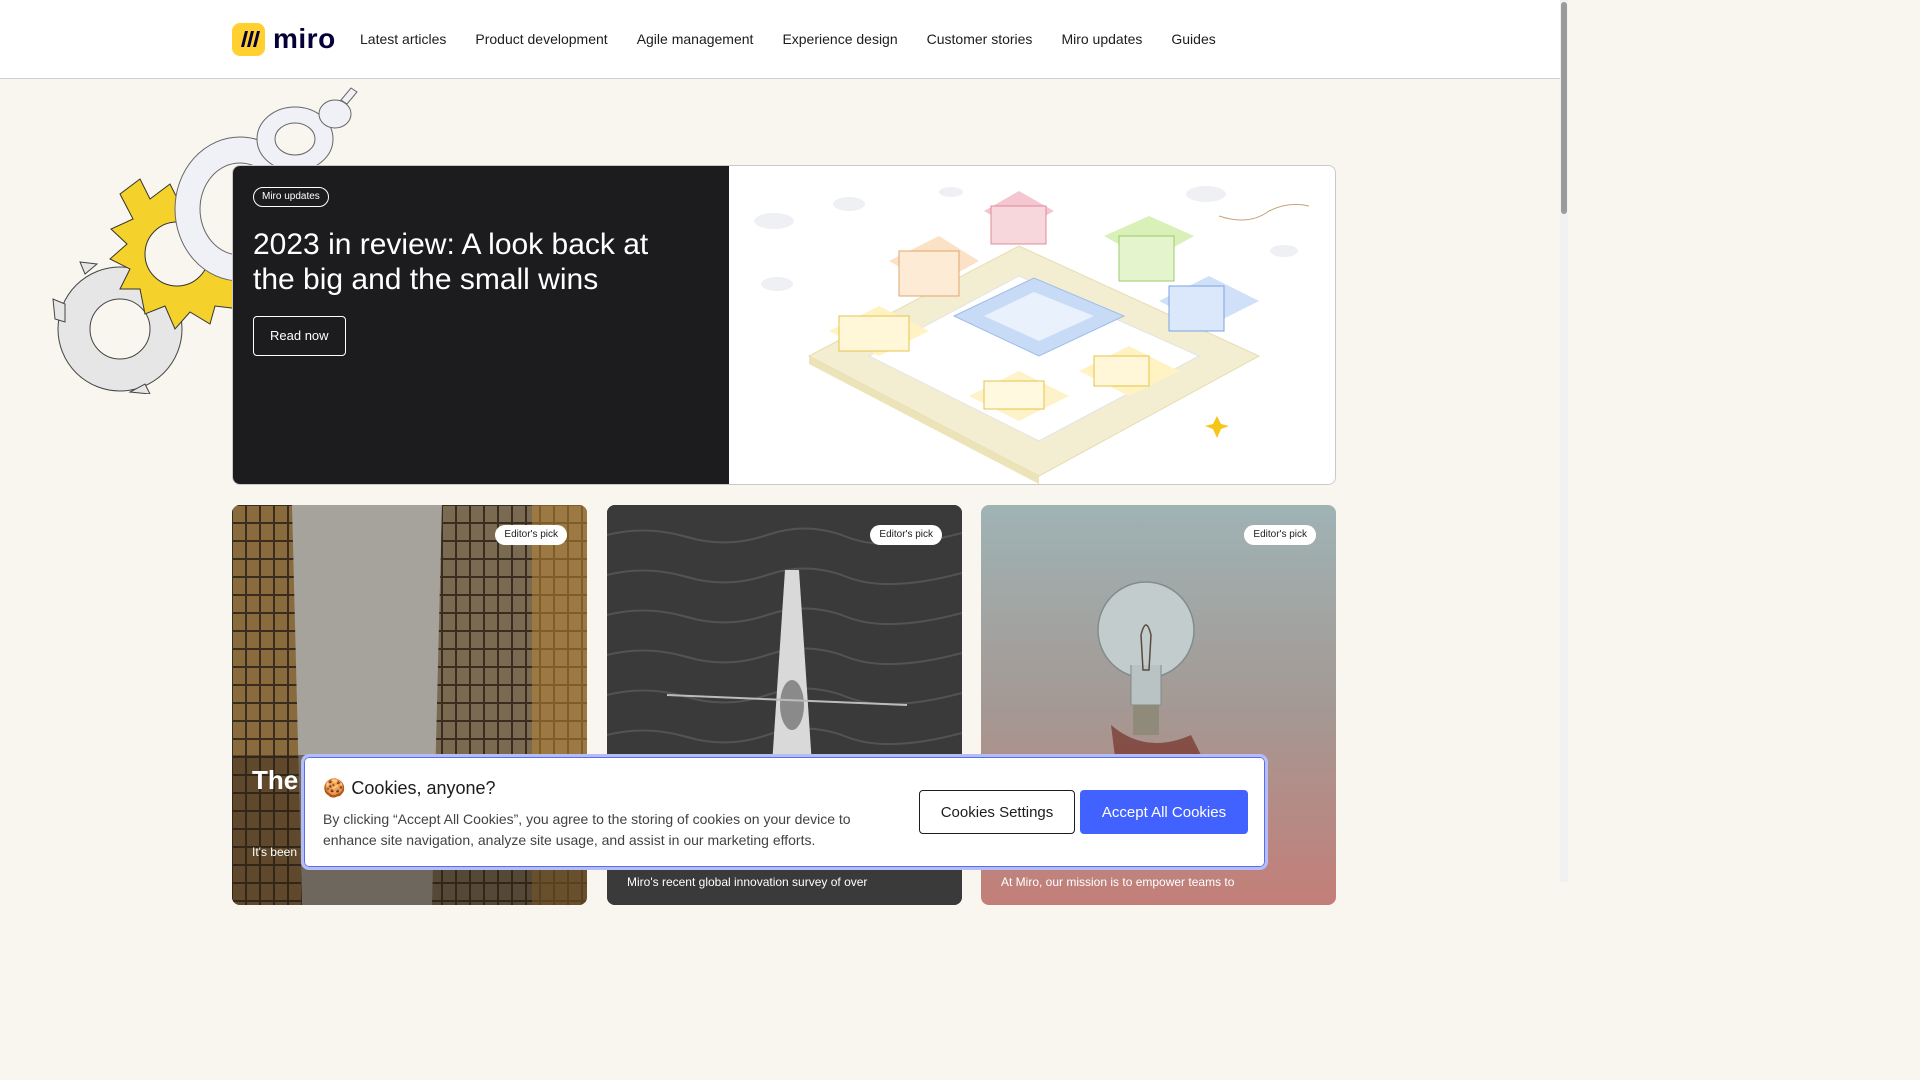 Image resolution: width=1920 pixels, height=1080 pixels. I want to click on featured-article-image, so click(1032, 325).